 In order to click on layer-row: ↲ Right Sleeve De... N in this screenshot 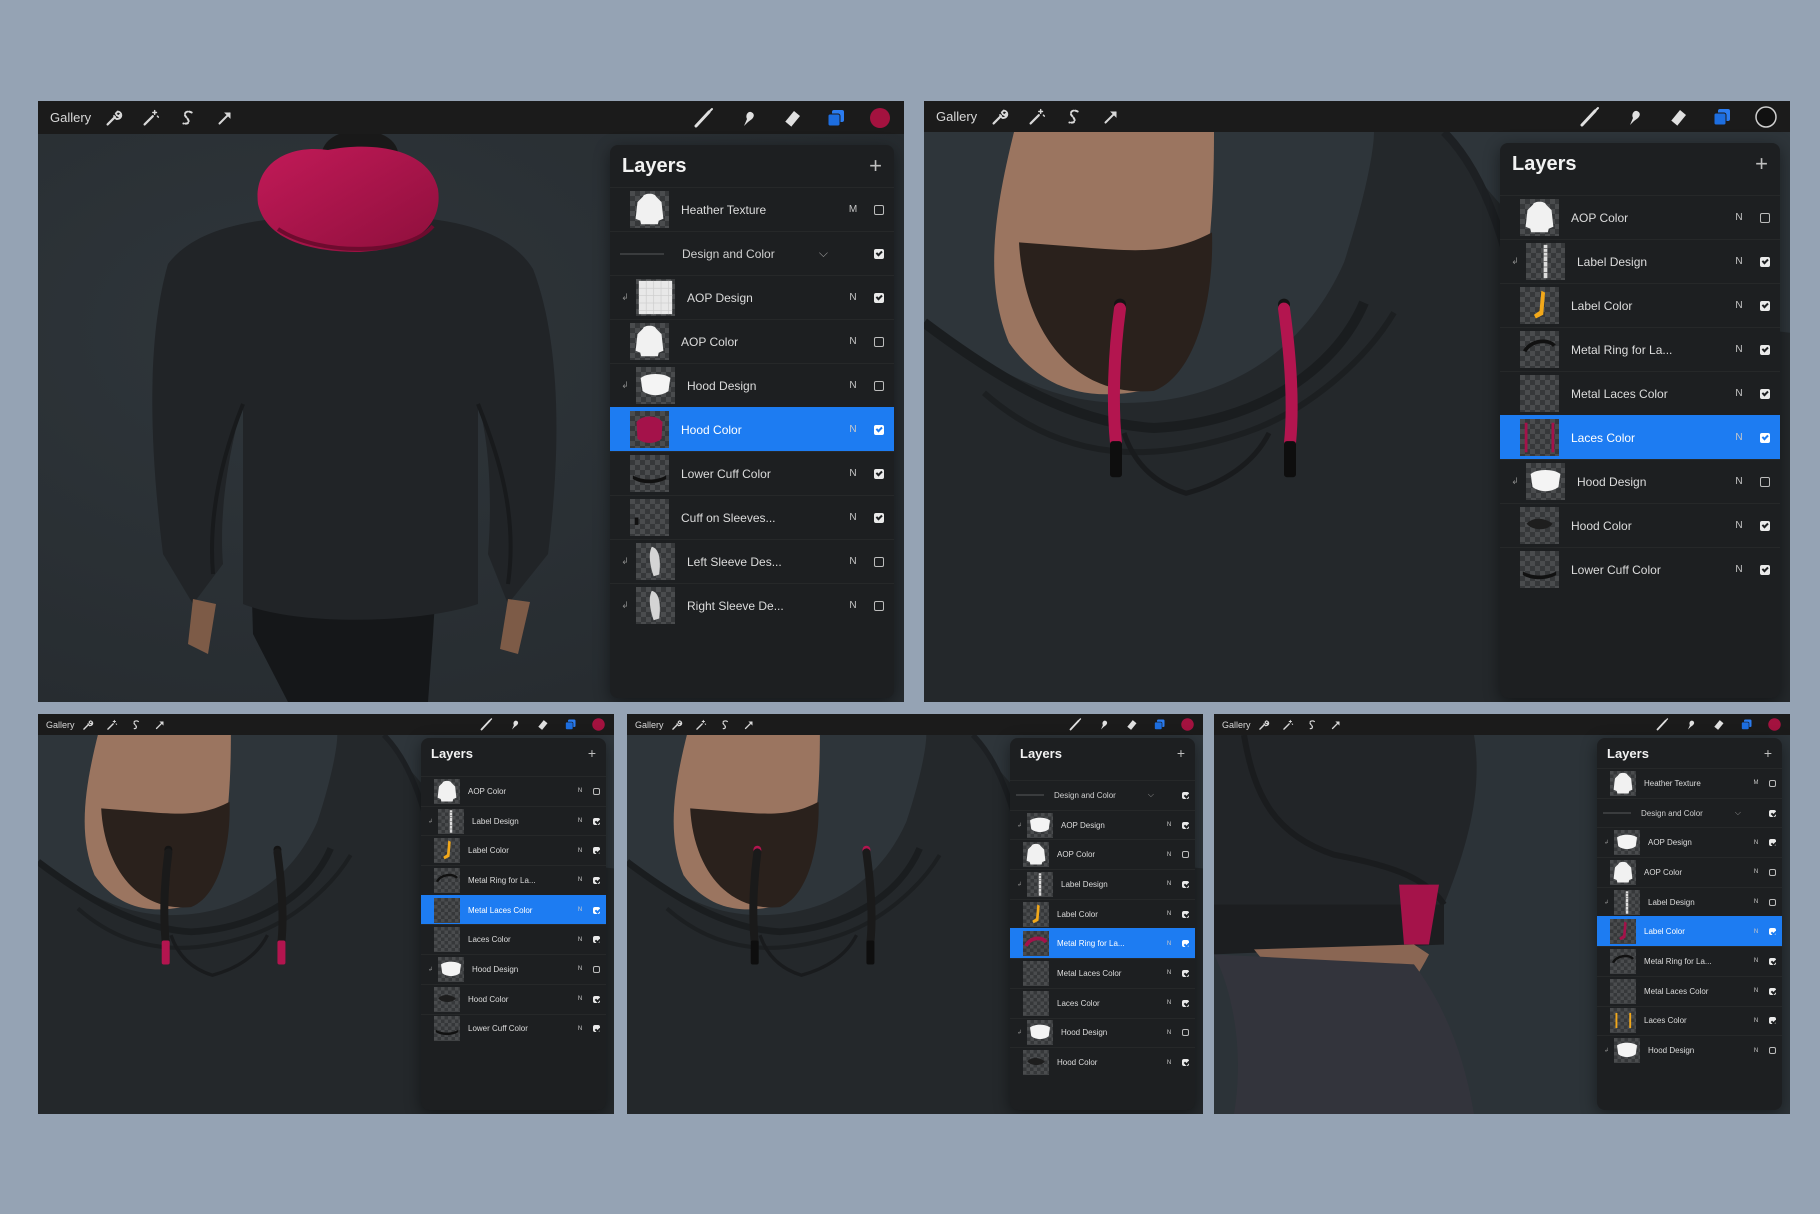, I will do `click(752, 605)`.